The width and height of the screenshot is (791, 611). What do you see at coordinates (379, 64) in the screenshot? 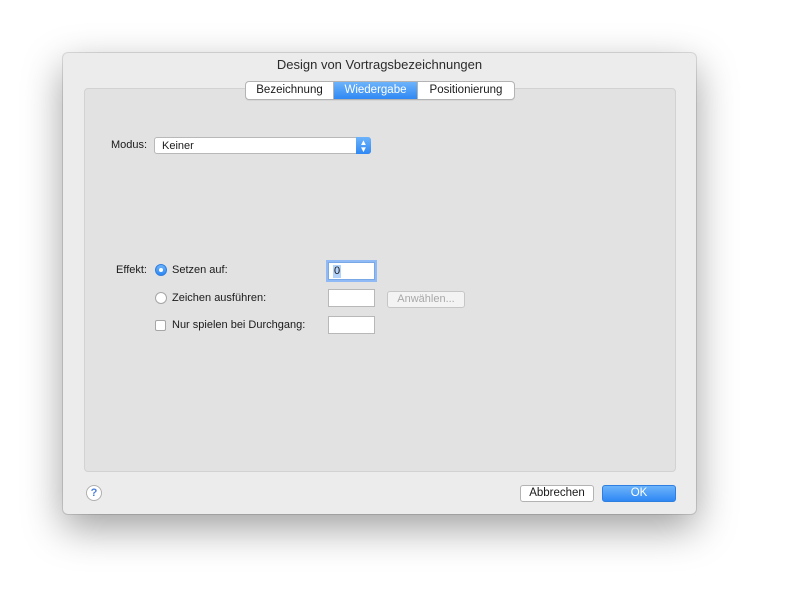
I see `dialog-title: Design von Vortragsbezeichnungen` at bounding box center [379, 64].